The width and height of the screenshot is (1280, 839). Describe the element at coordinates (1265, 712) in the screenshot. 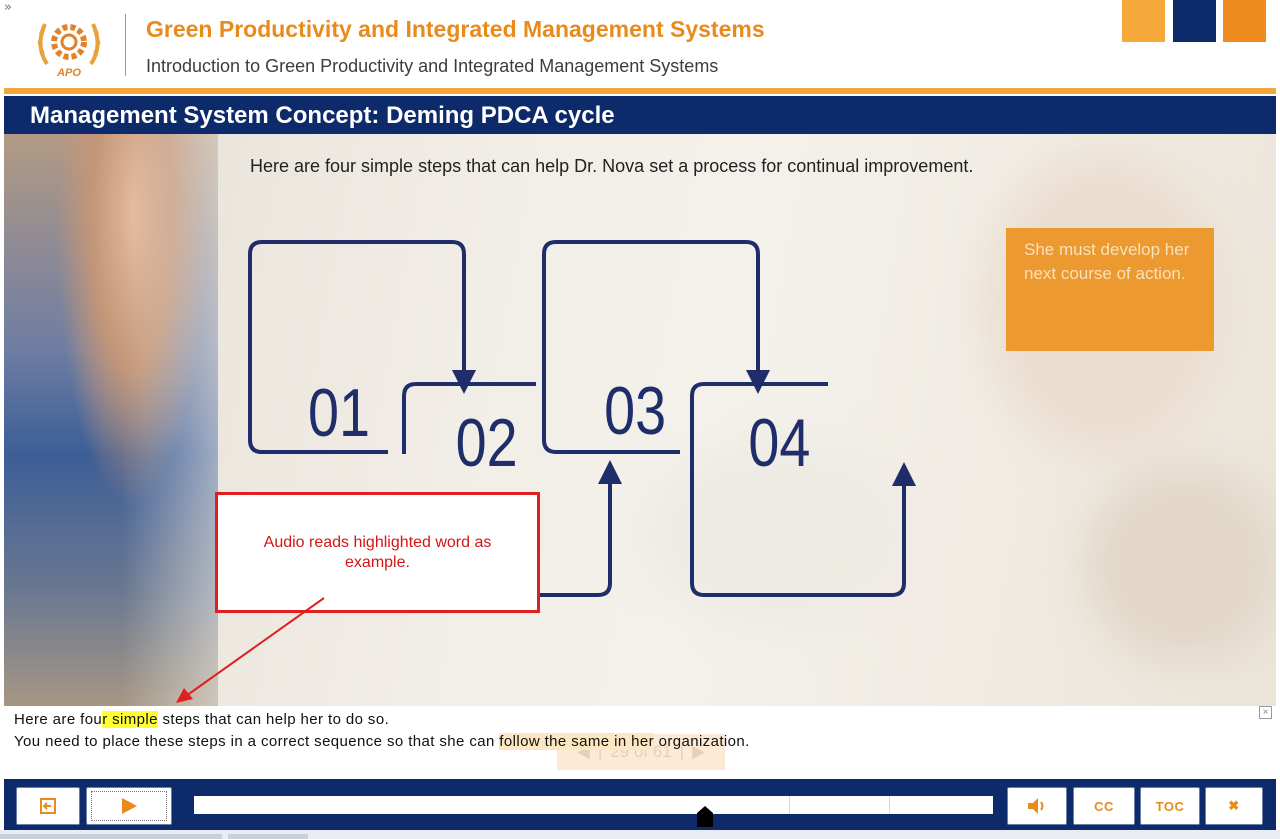

I see `caption-close-icon: ×` at that location.